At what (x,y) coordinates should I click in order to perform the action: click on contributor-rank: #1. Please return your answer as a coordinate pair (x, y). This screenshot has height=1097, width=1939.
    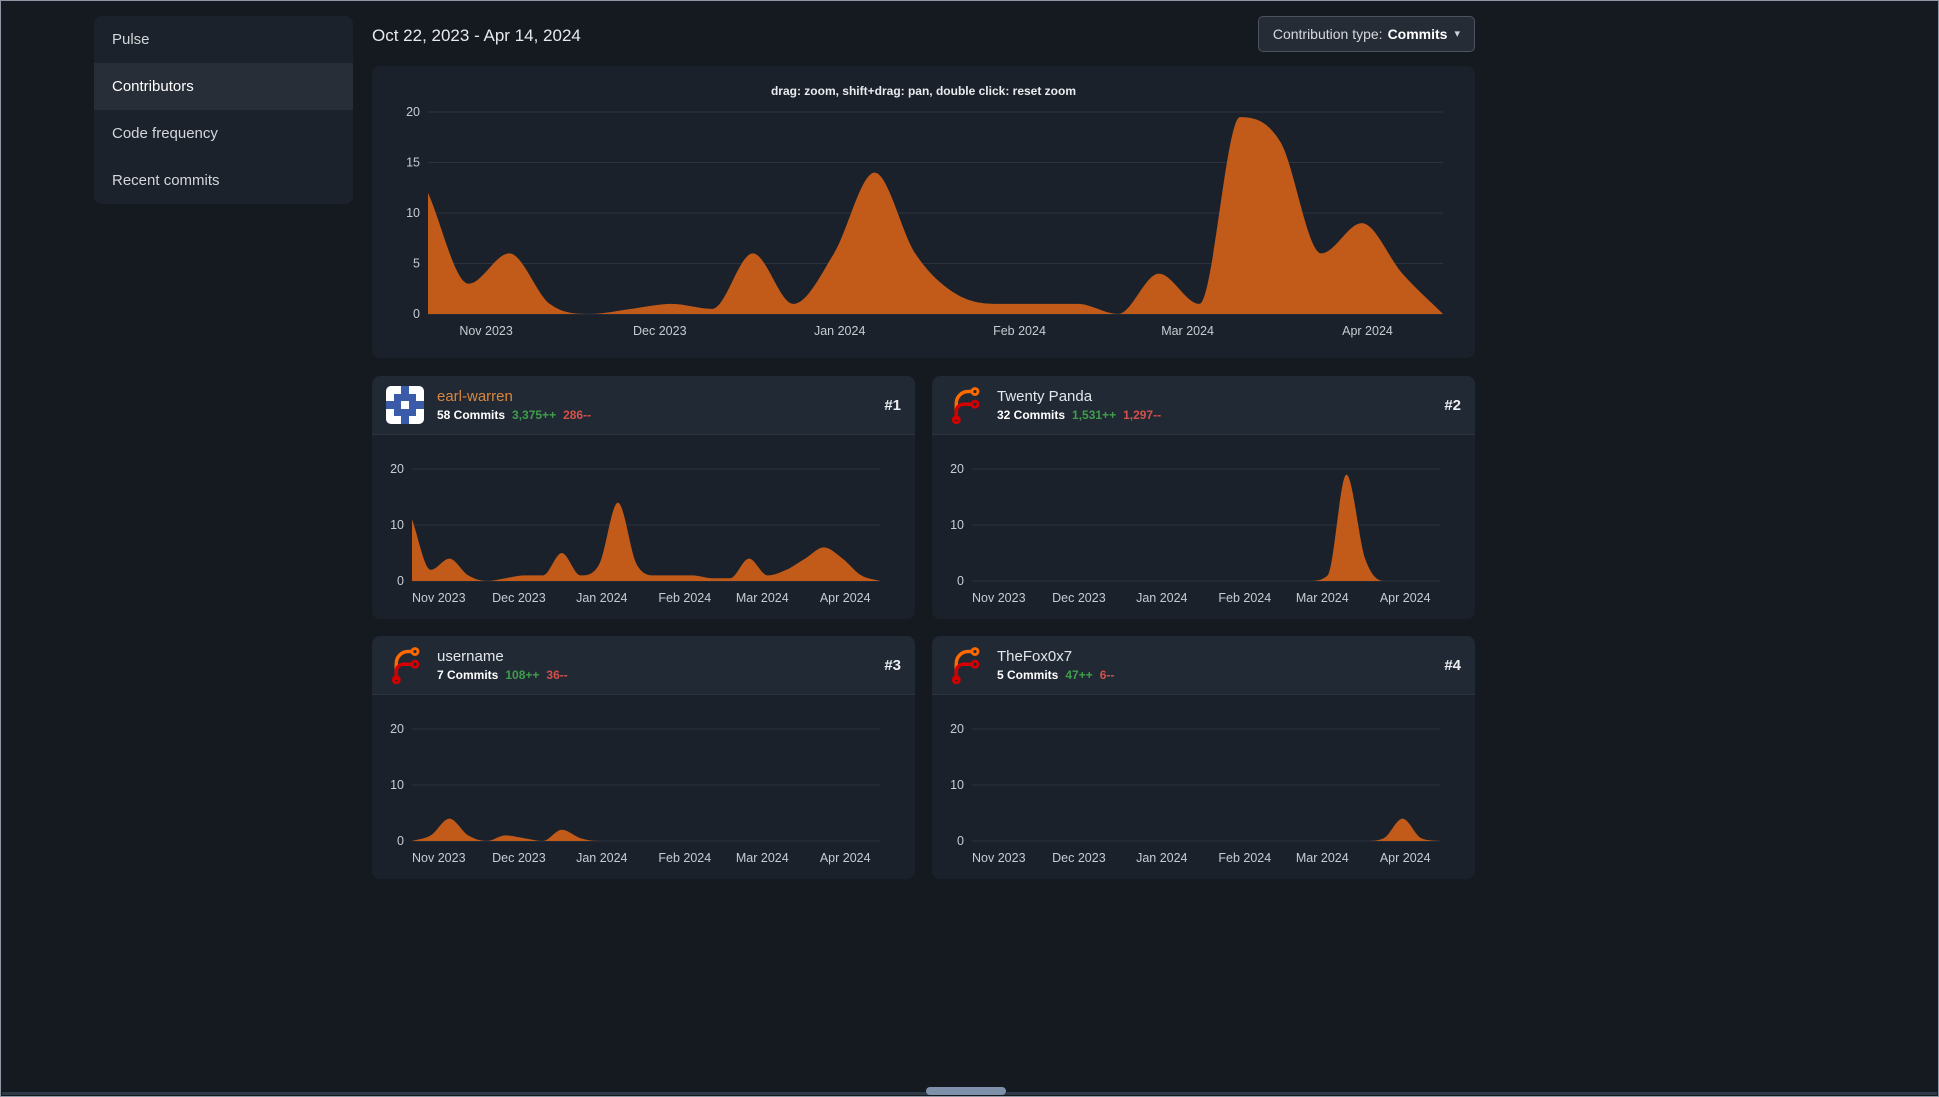
    Looking at the image, I should click on (892, 405).